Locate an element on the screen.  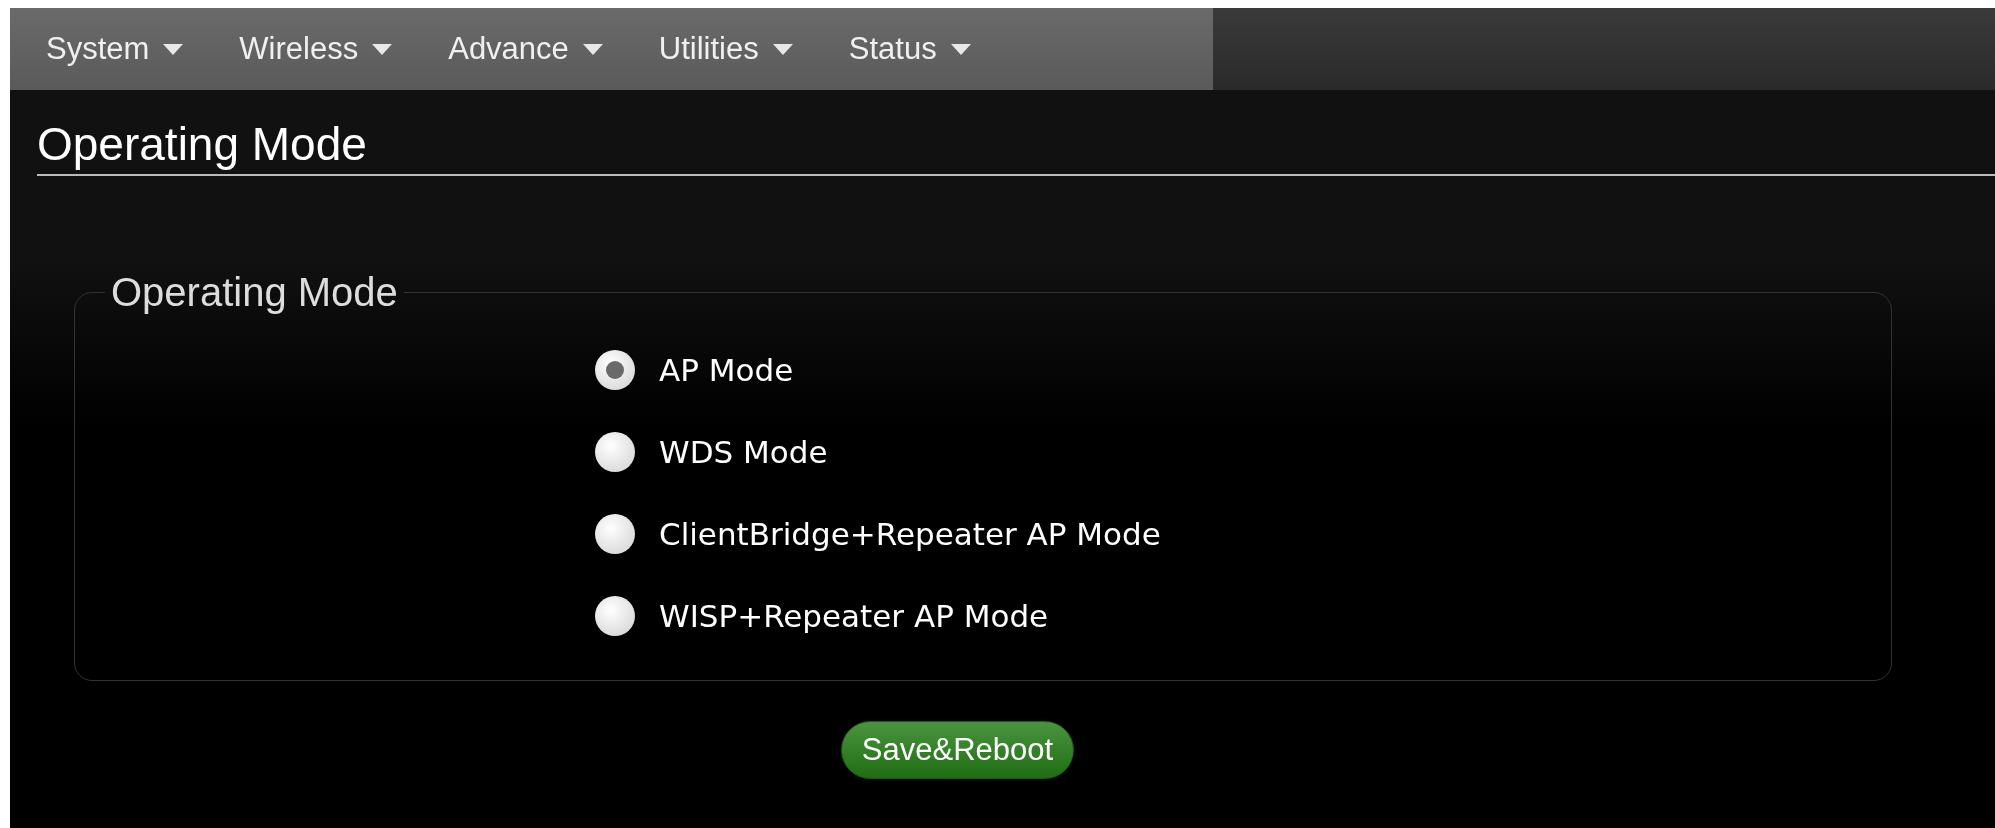
menu-item: Utilities is located at coordinates (725, 49).